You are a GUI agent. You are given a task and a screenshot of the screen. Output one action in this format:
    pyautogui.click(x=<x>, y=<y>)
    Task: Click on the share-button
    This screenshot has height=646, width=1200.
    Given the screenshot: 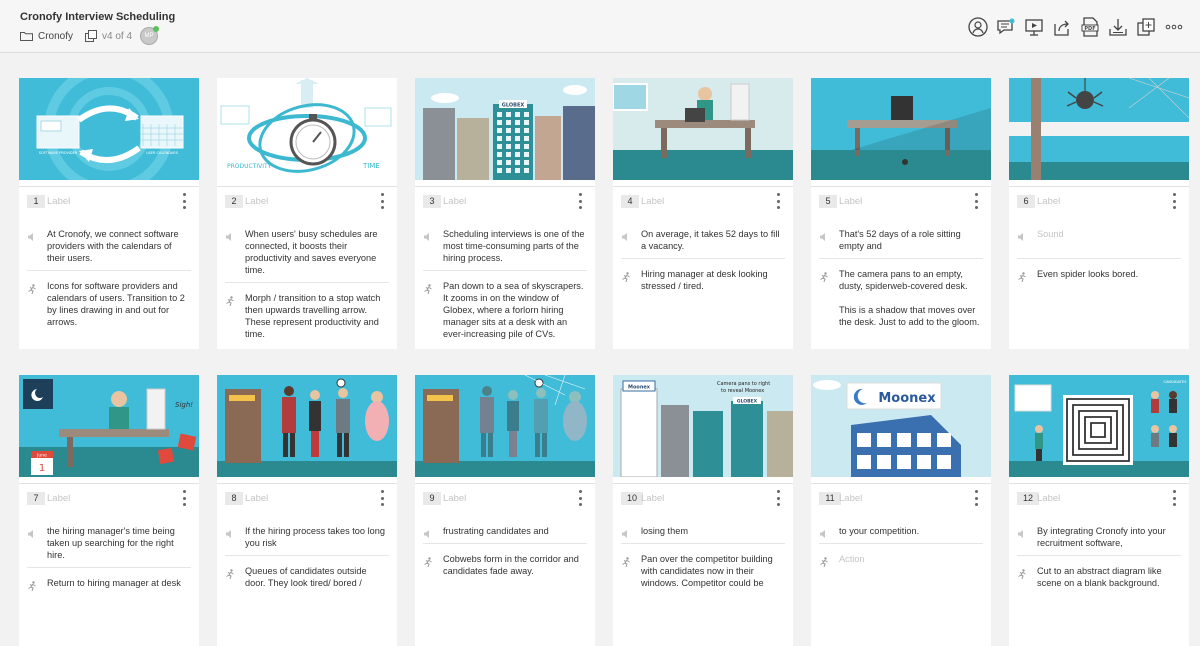 What is the action you would take?
    pyautogui.click(x=1062, y=27)
    